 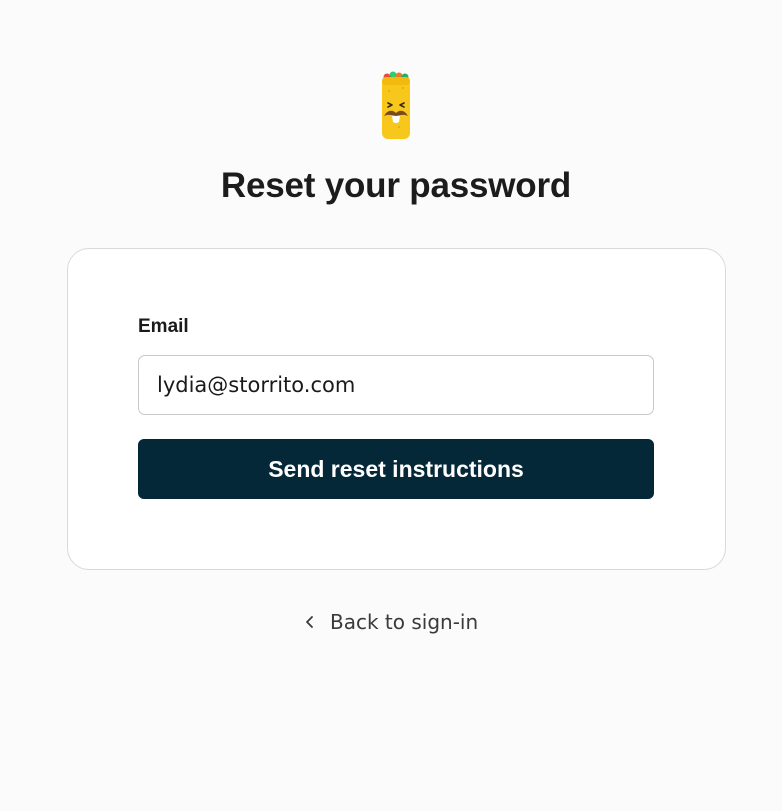 What do you see at coordinates (309, 622) in the screenshot?
I see `chevron-left-icon` at bounding box center [309, 622].